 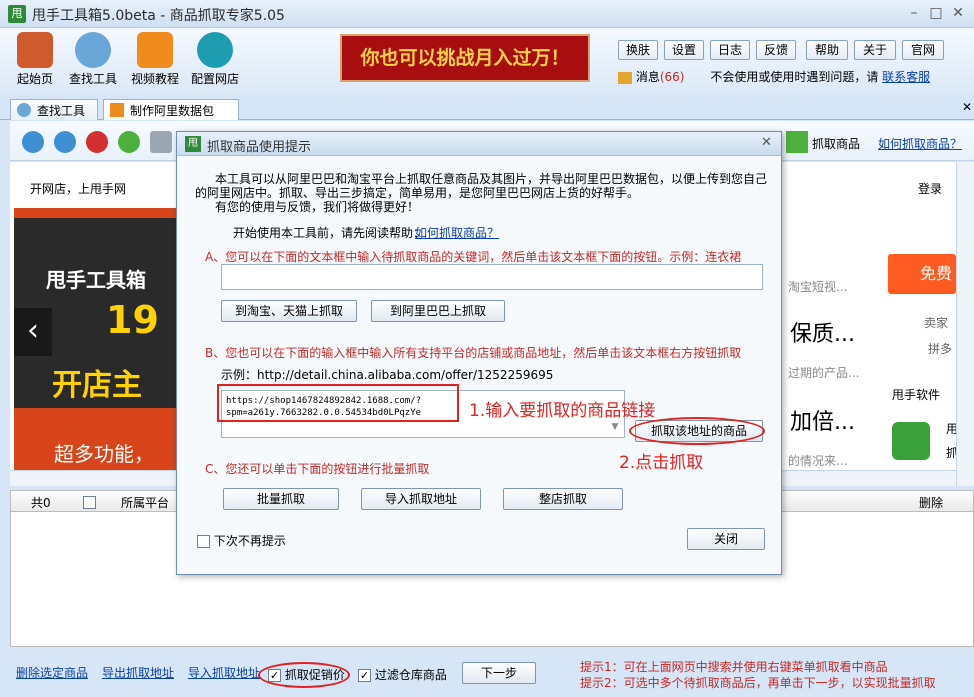 I want to click on software-label: 甩手软件, so click(x=916, y=395).